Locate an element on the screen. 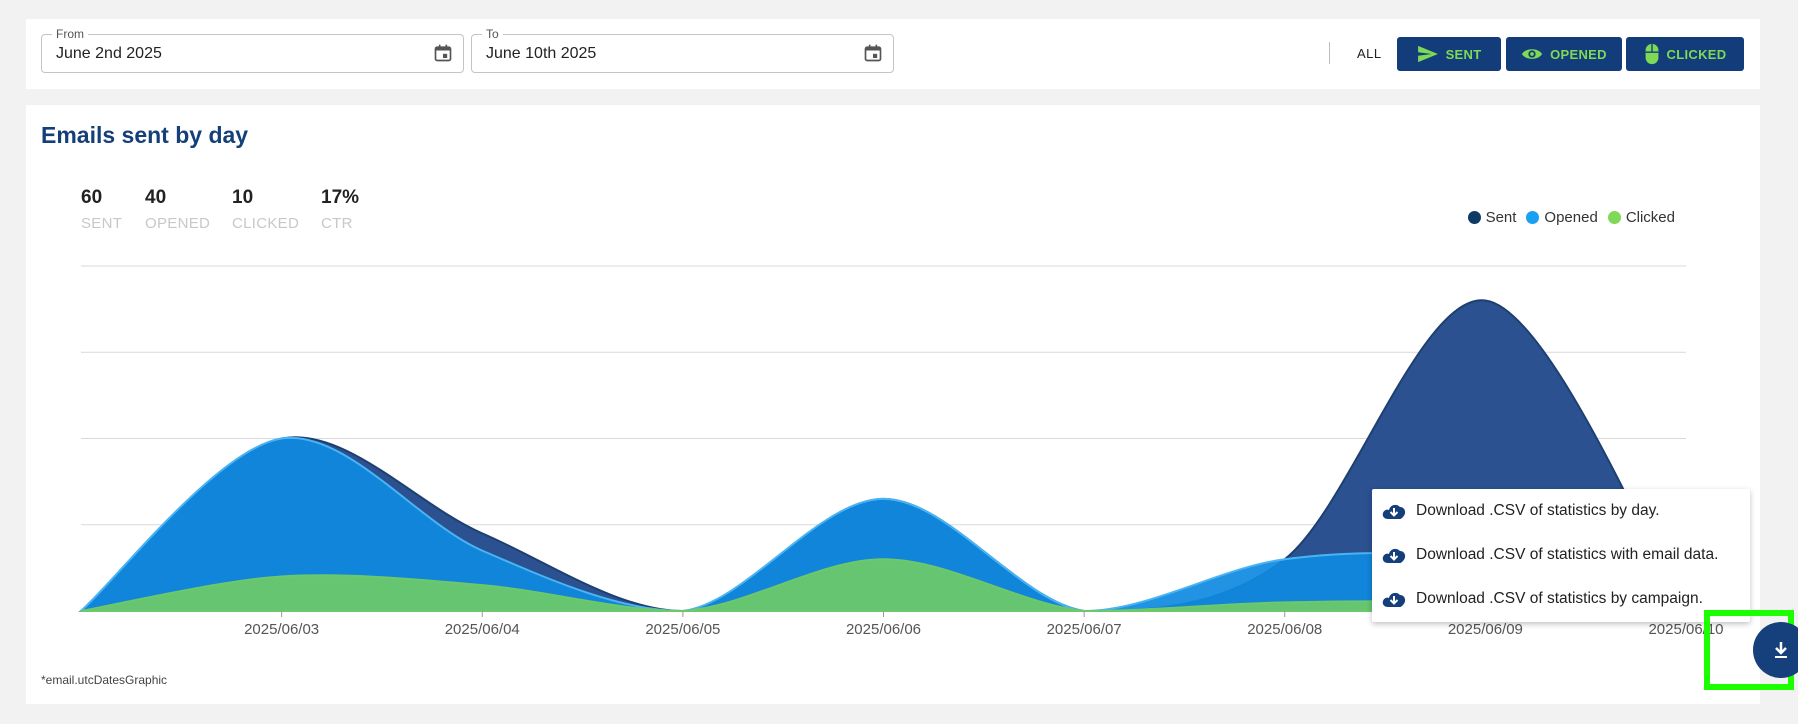 The width and height of the screenshot is (1798, 724). send-icon is located at coordinates (1427, 54).